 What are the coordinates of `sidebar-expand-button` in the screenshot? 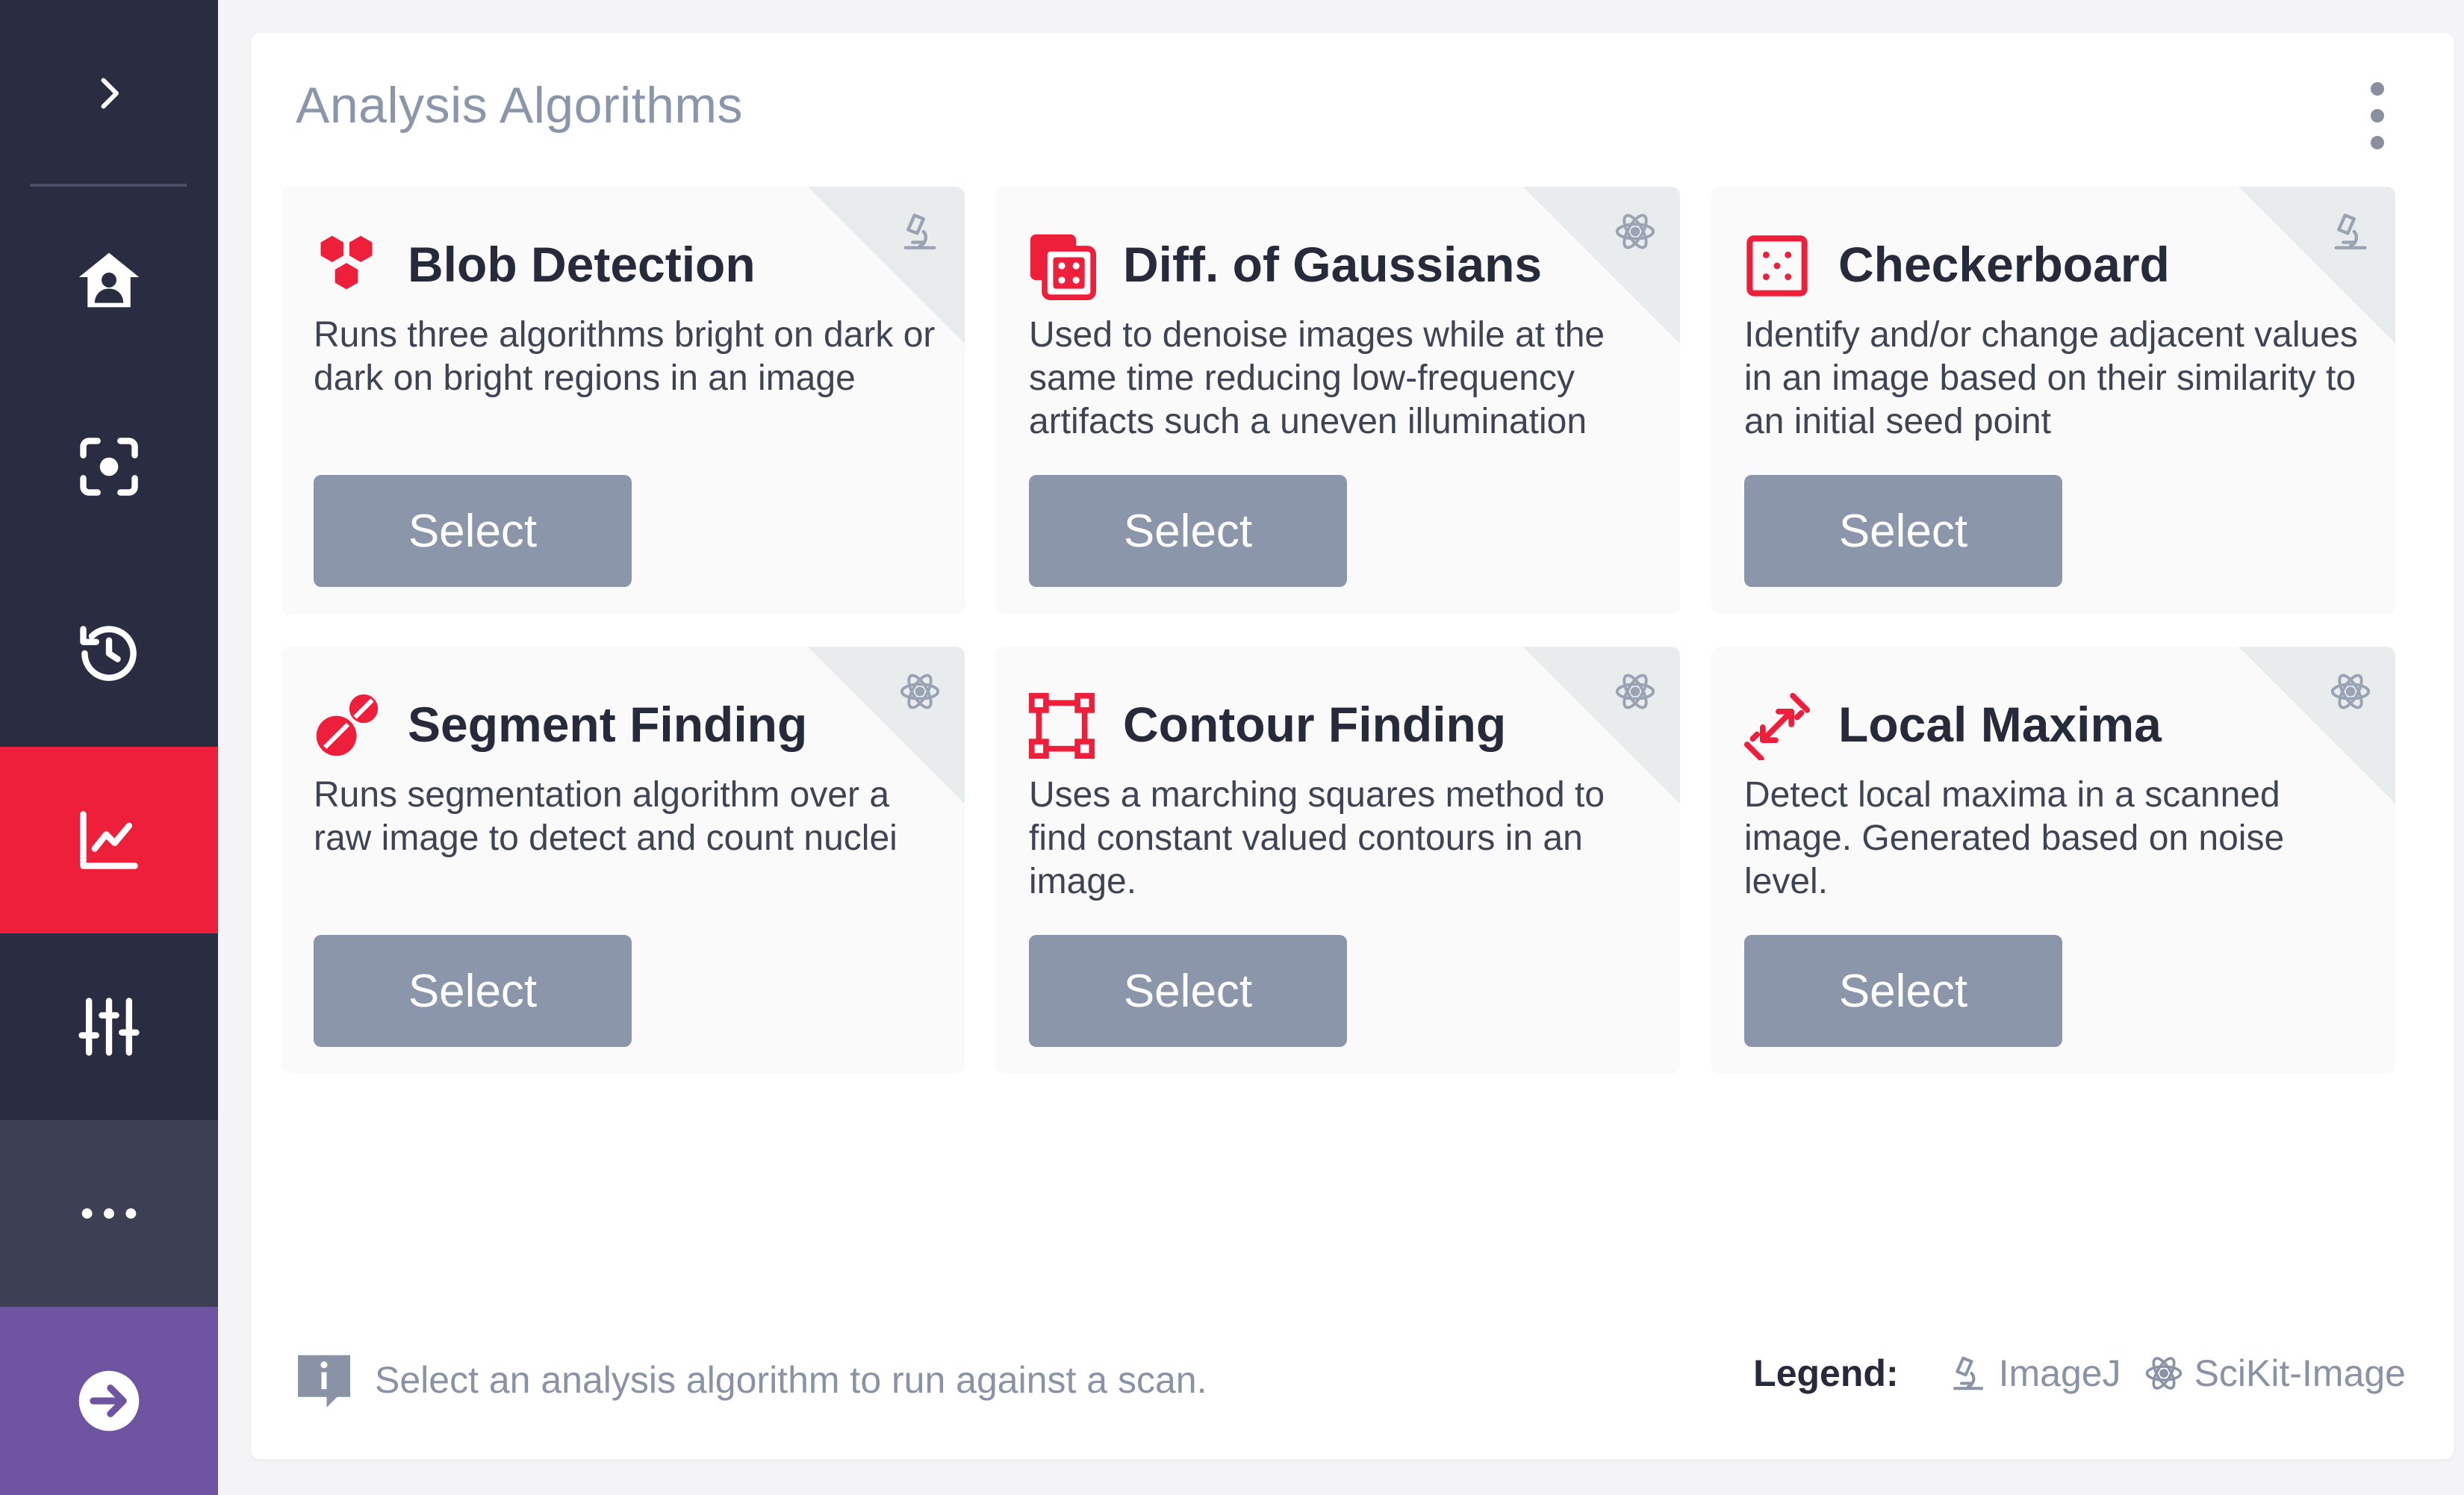 It's located at (109, 93).